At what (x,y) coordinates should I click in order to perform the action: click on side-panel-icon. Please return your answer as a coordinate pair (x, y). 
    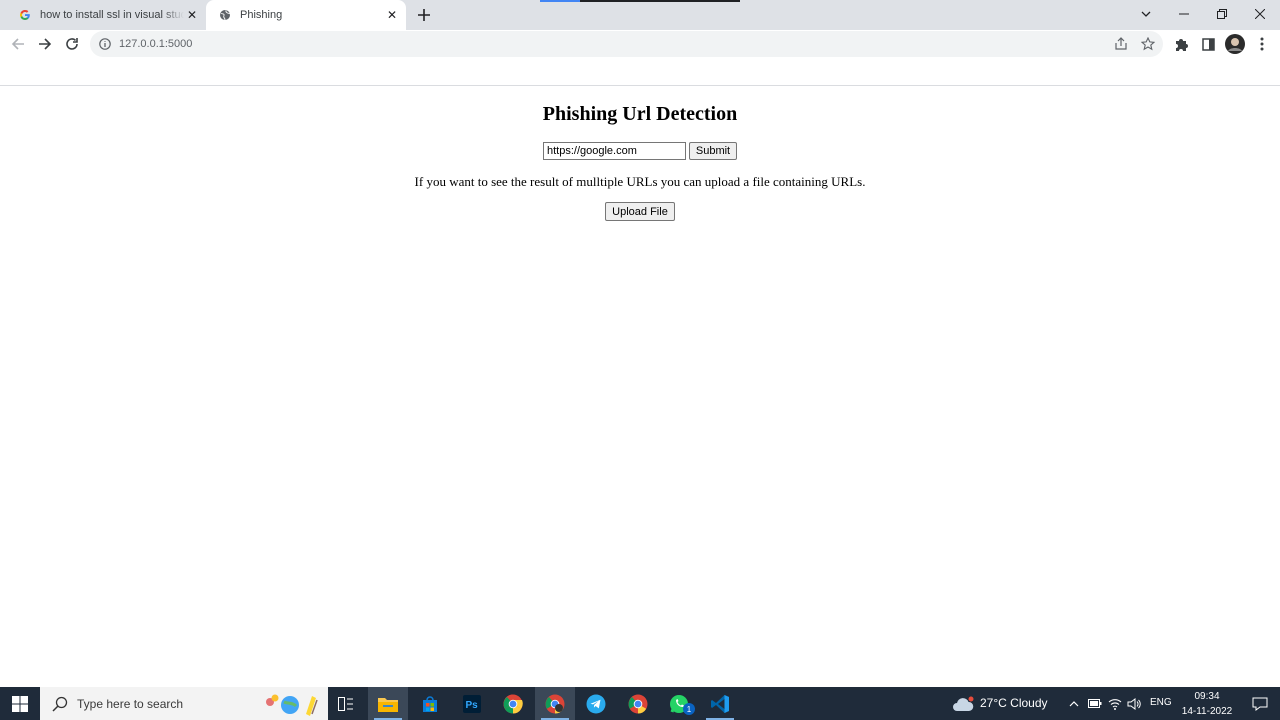
    Looking at the image, I should click on (1208, 44).